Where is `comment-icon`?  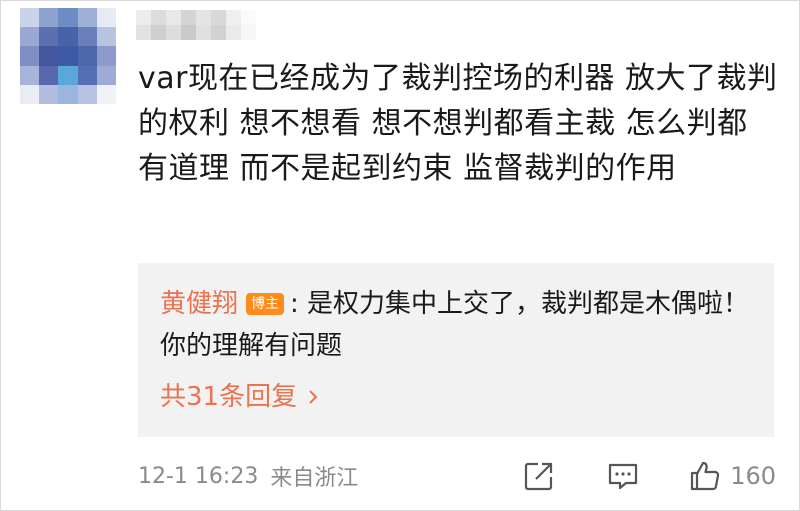 comment-icon is located at coordinates (623, 476).